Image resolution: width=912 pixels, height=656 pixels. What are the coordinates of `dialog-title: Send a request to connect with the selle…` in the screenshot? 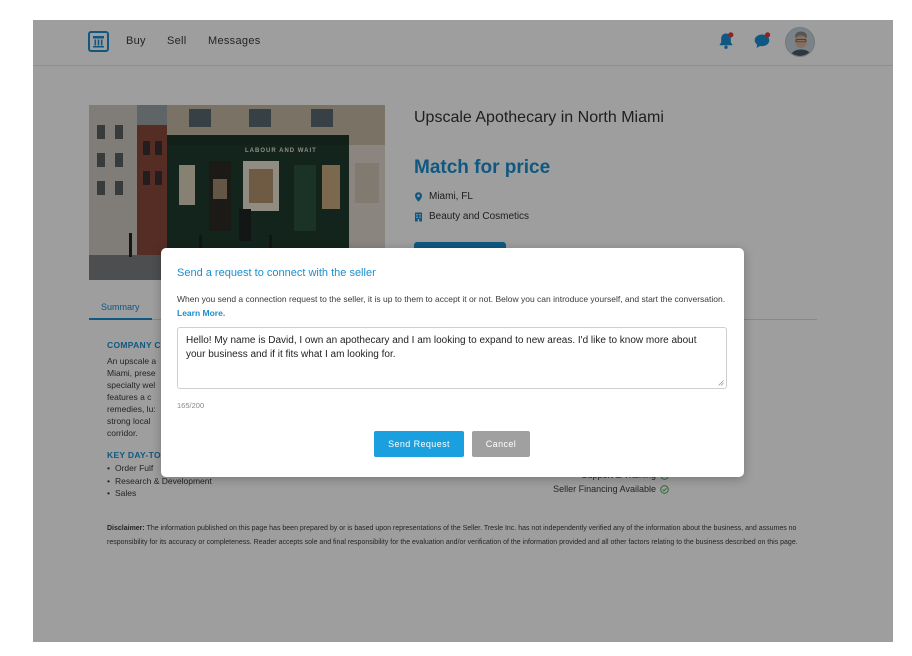 It's located at (276, 273).